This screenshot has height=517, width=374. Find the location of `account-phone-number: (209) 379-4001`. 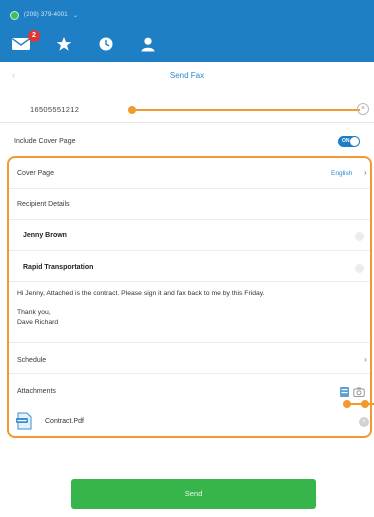

account-phone-number: (209) 379-4001 is located at coordinates (46, 15).